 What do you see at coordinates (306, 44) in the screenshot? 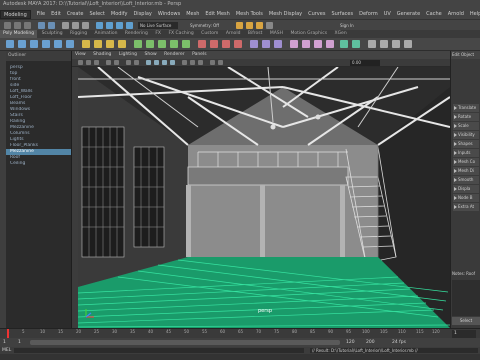
I see `center-pivot-icon` at bounding box center [306, 44].